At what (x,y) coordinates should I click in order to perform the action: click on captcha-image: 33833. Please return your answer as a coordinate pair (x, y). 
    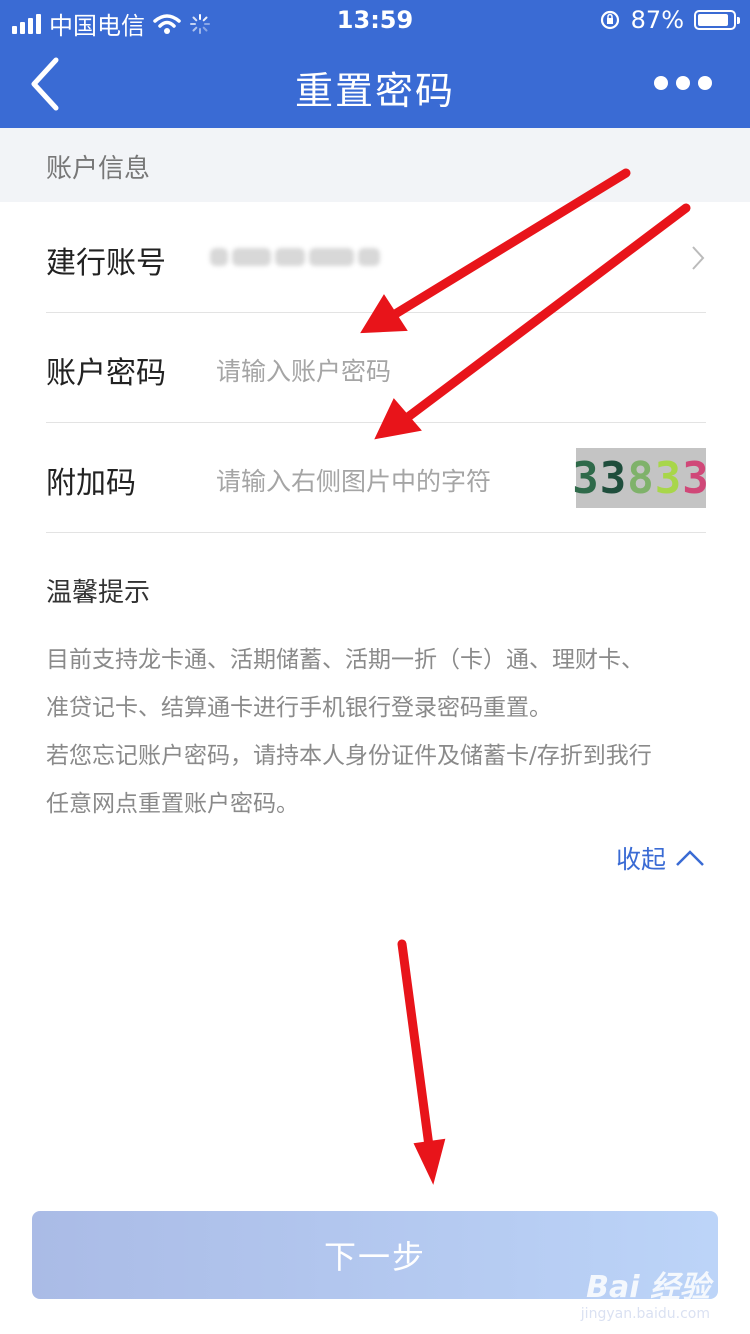
    Looking at the image, I should click on (640, 478).